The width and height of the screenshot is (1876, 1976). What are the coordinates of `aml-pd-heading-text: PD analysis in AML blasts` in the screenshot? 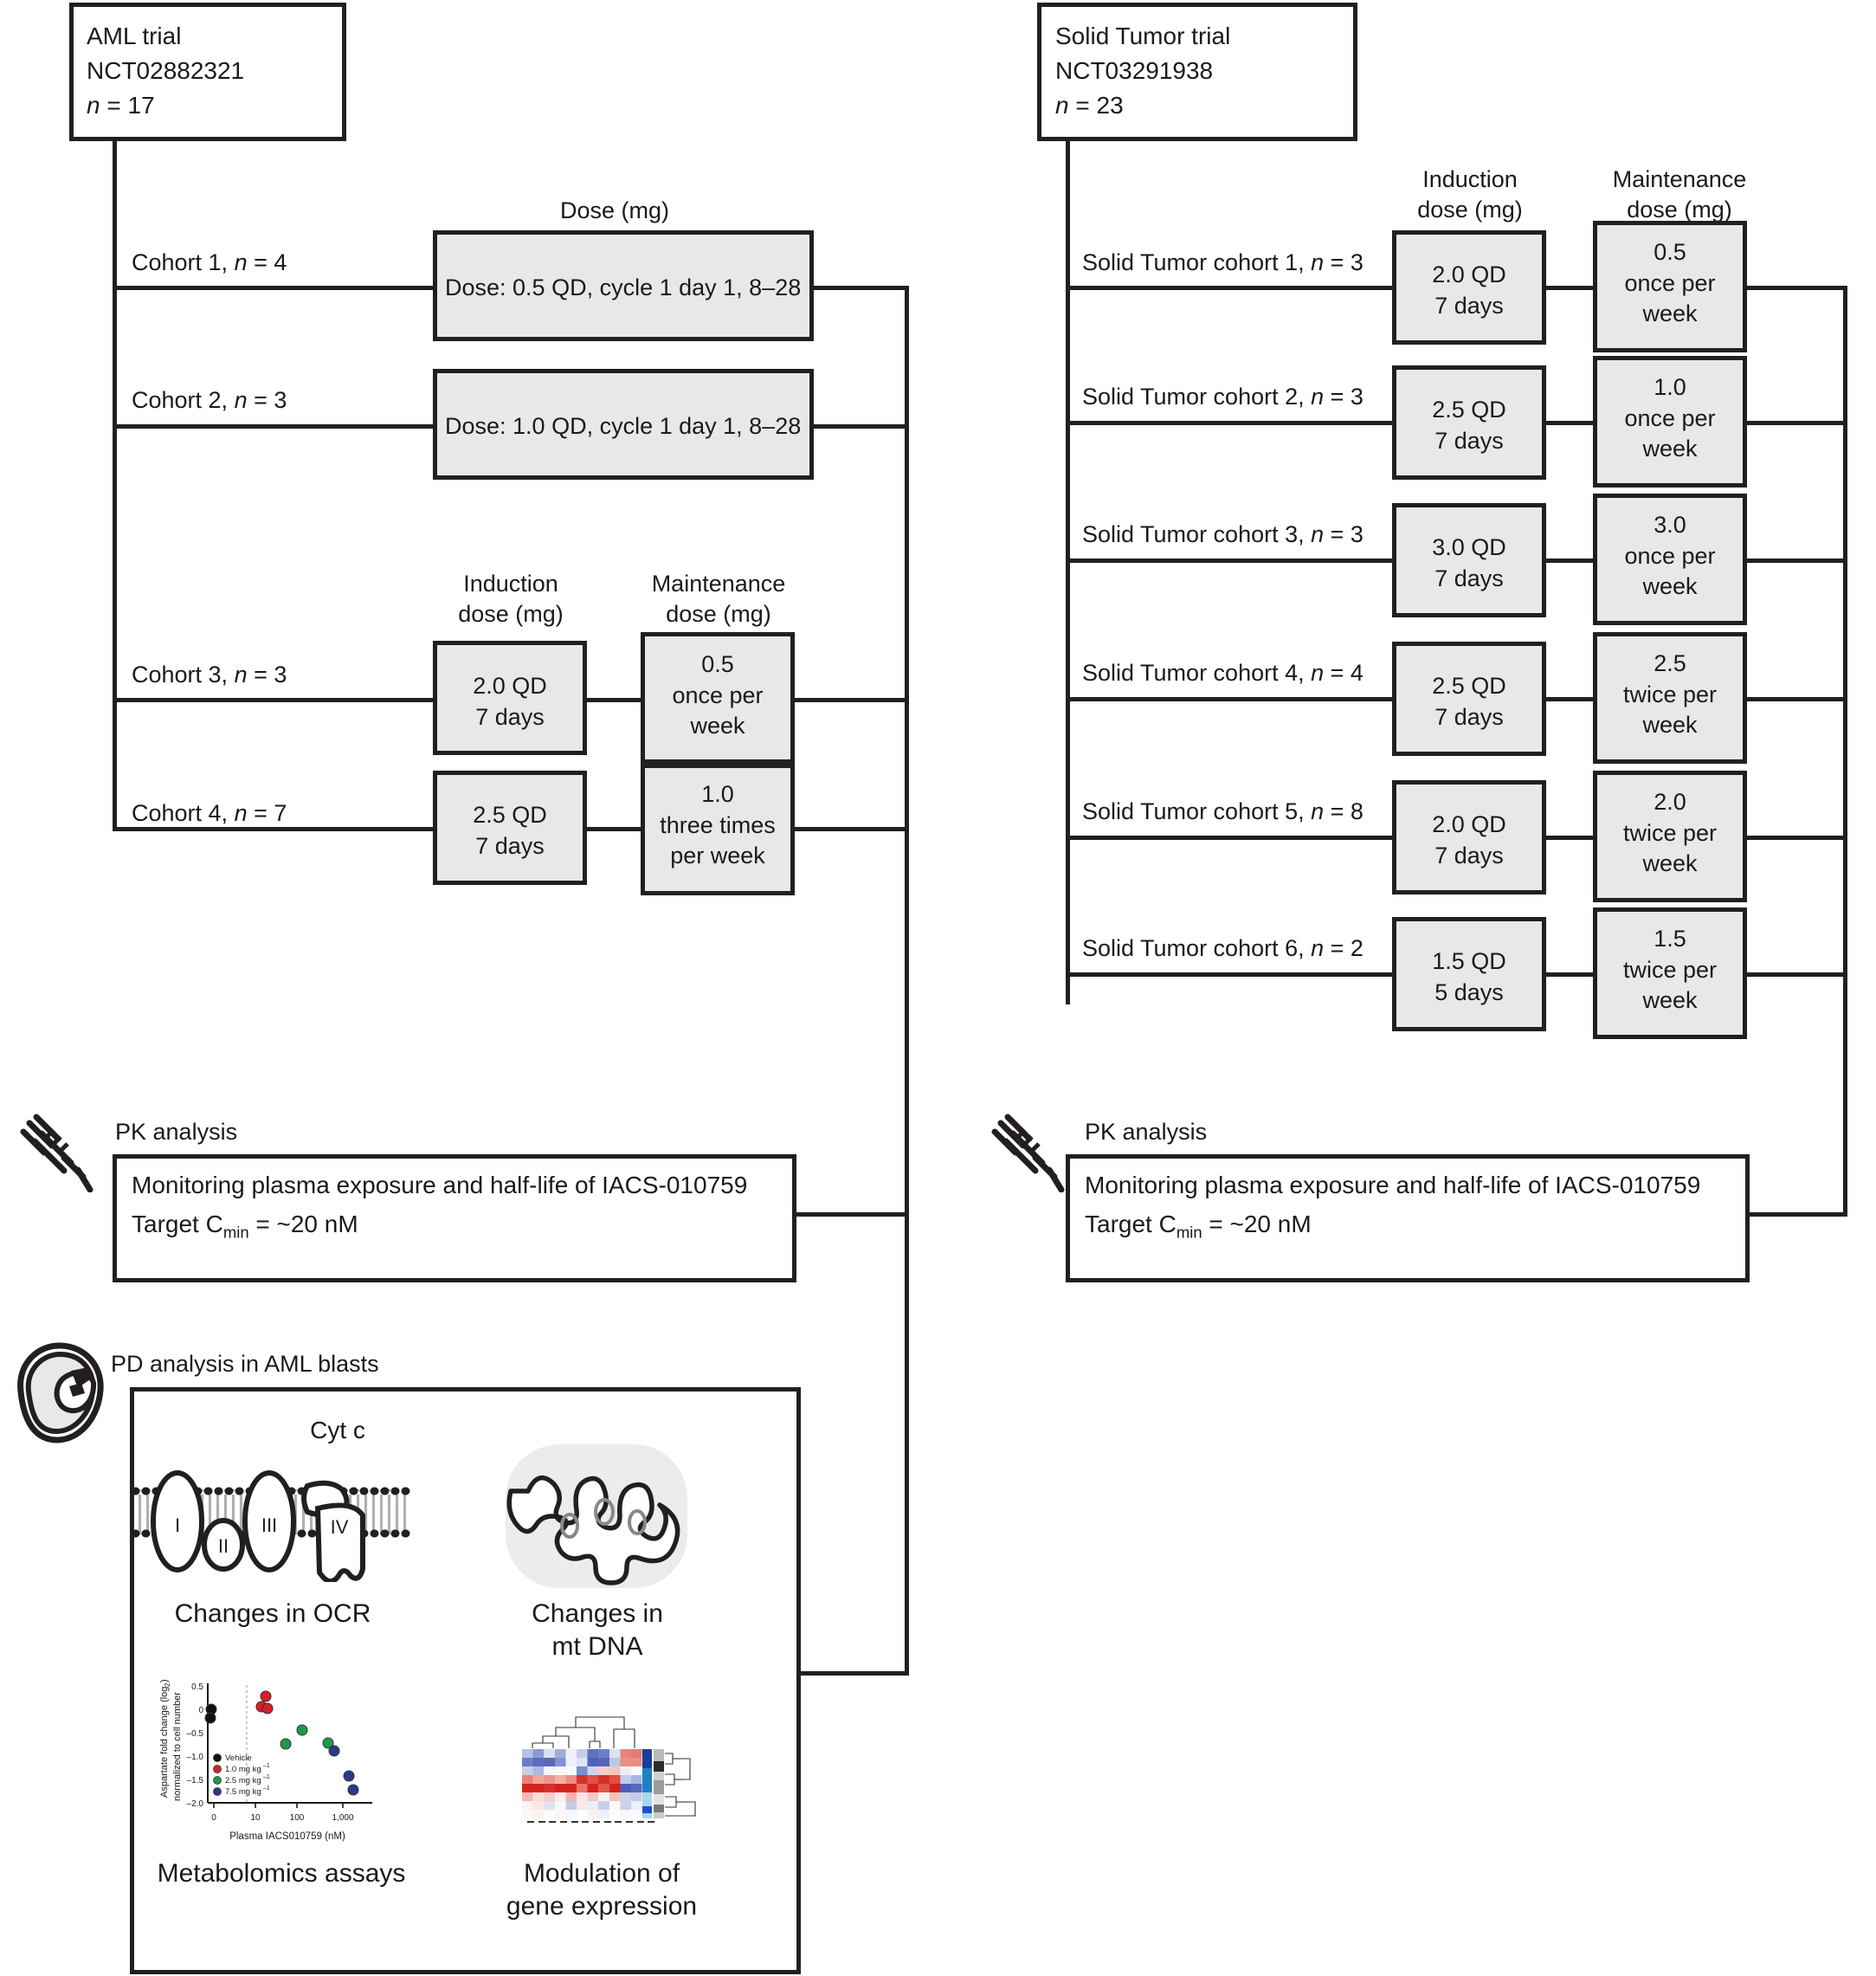 It's located at (245, 1364).